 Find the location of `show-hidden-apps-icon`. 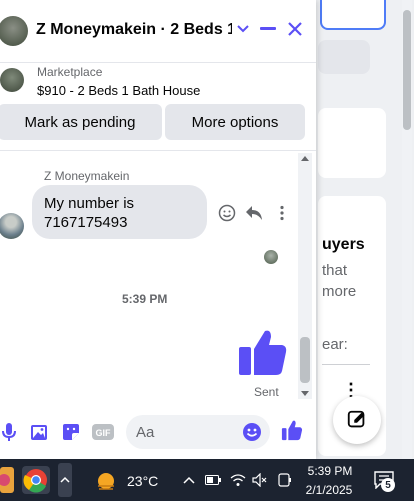

show-hidden-apps-icon is located at coordinates (65, 480).